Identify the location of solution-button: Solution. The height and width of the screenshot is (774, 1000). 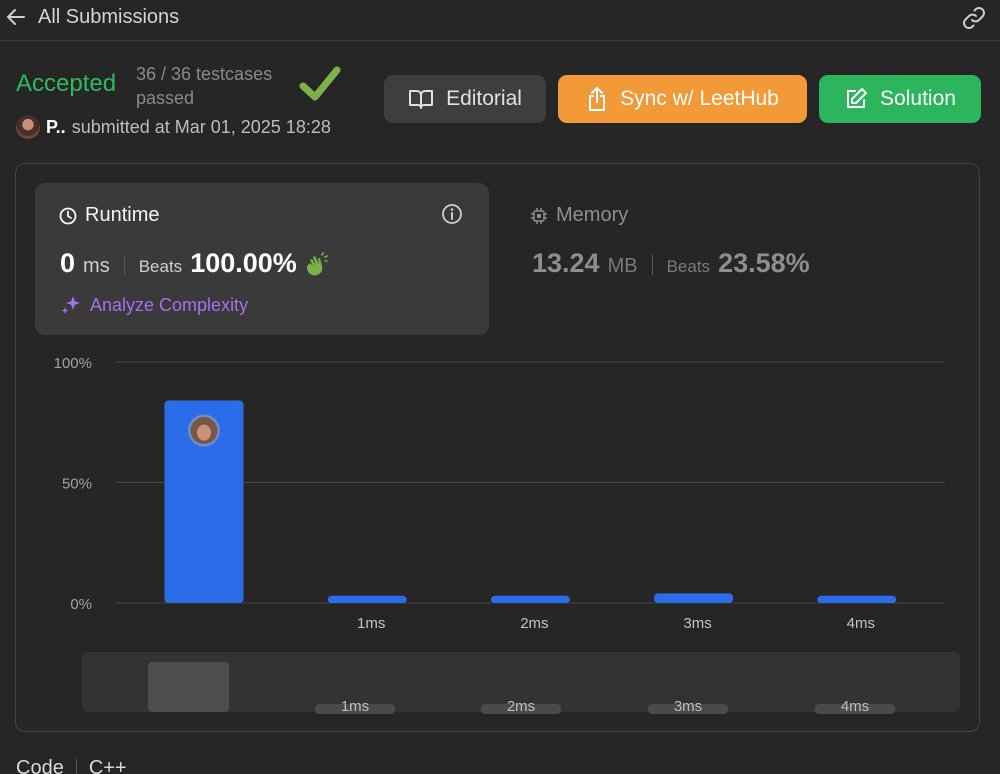
(900, 99).